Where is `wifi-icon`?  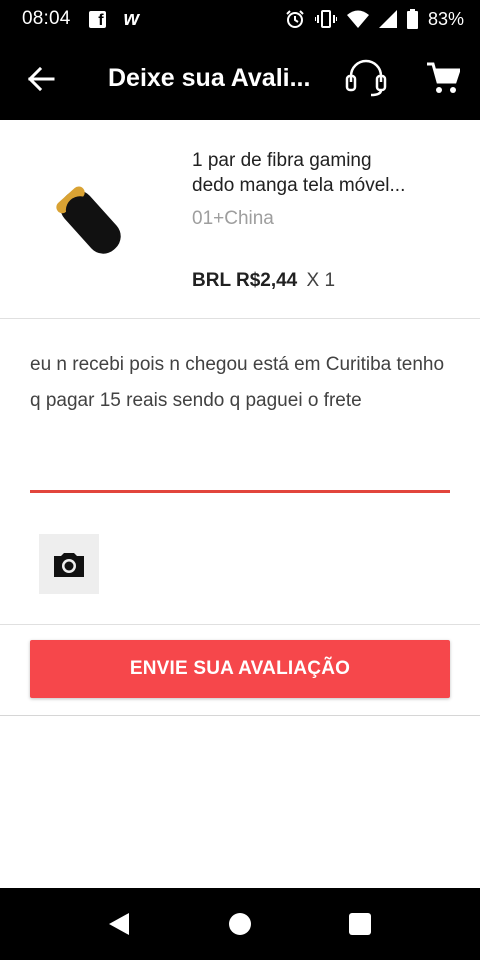
wifi-icon is located at coordinates (357, 19).